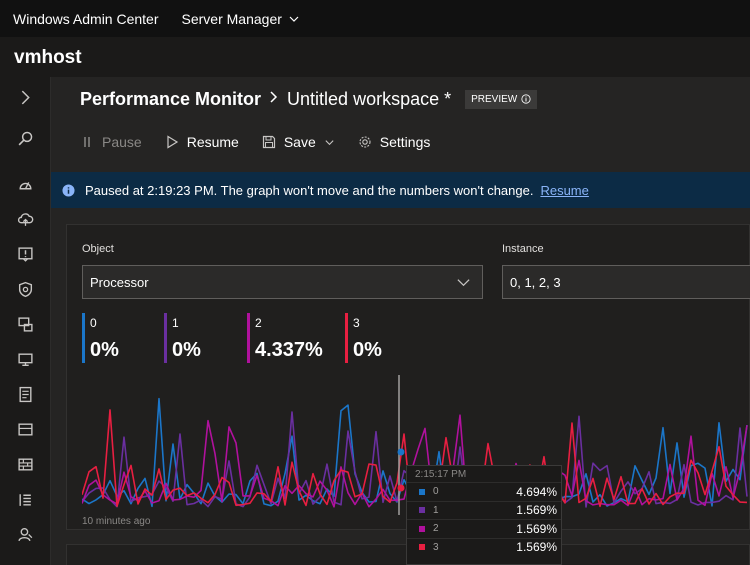  Describe the element at coordinates (436, 510) in the screenshot. I see `series-name: 1` at that location.